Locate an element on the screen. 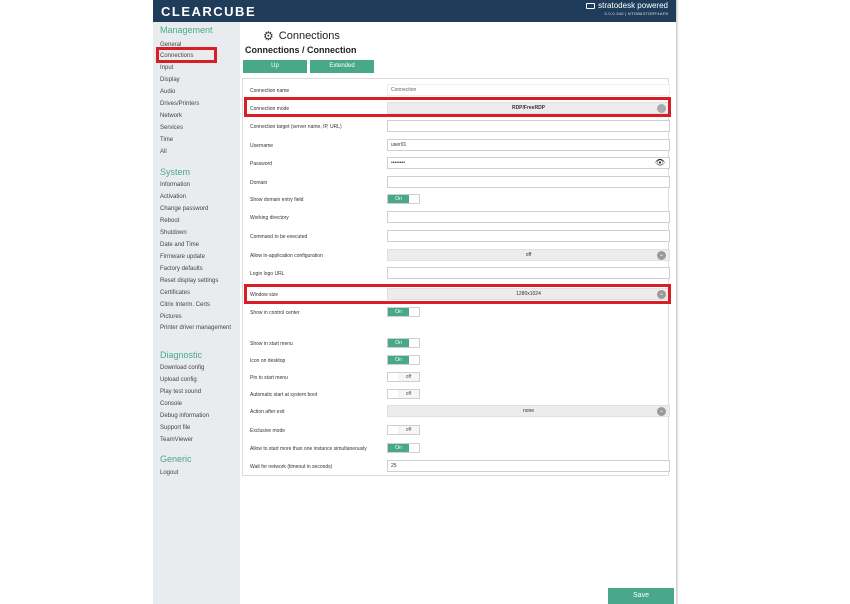 The height and width of the screenshot is (604, 850). page-edge-shadow is located at coordinates (677, 302).